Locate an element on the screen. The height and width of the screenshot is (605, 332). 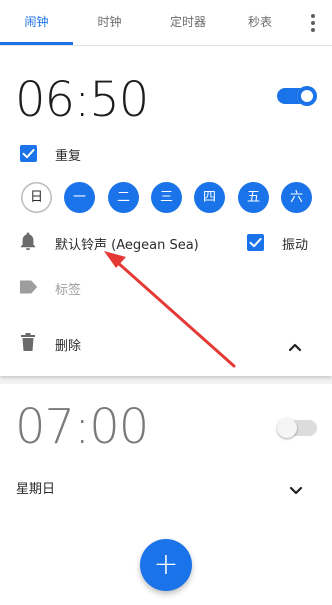
day-monday: 一 is located at coordinates (79, 197).